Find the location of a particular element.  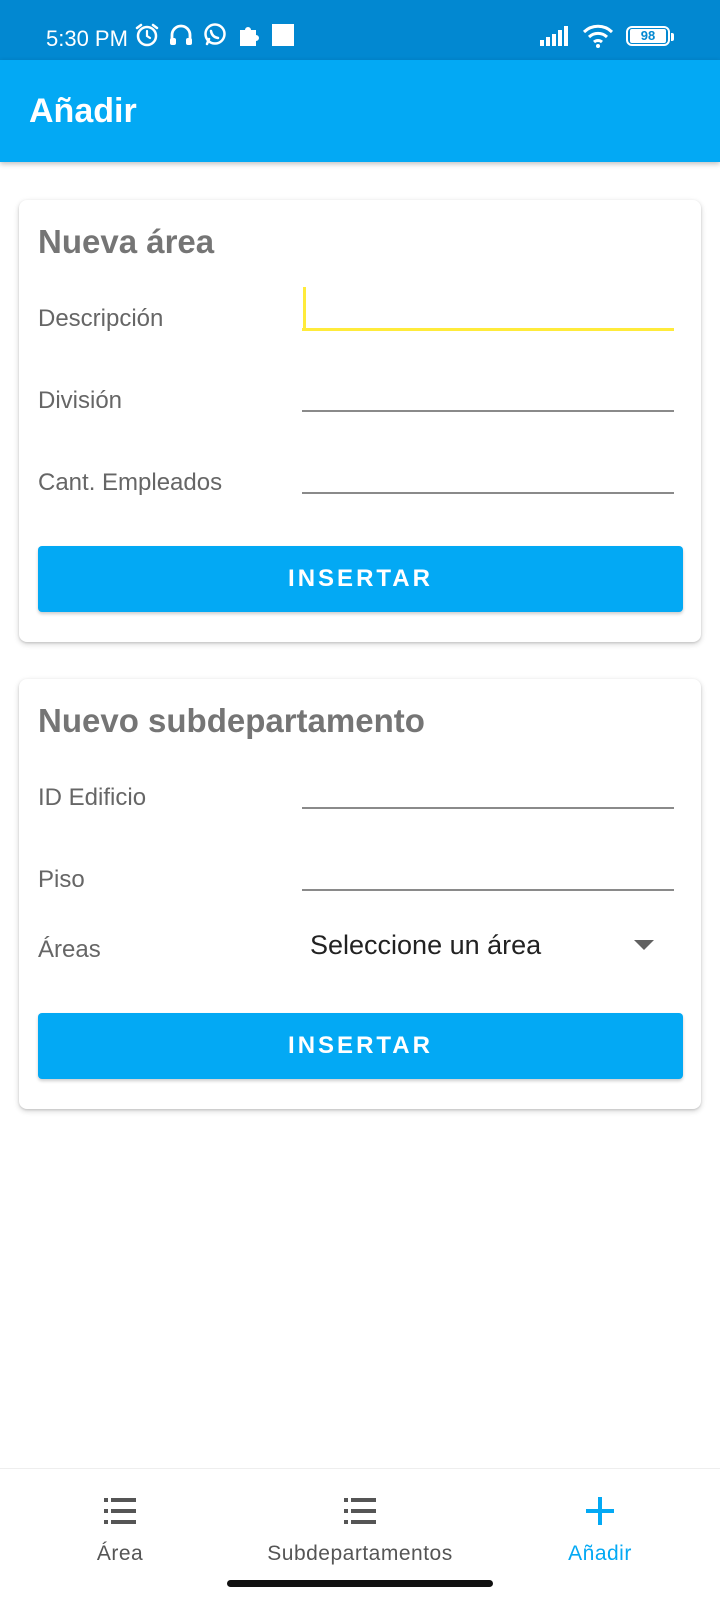

notification-icons is located at coordinates (215, 35).